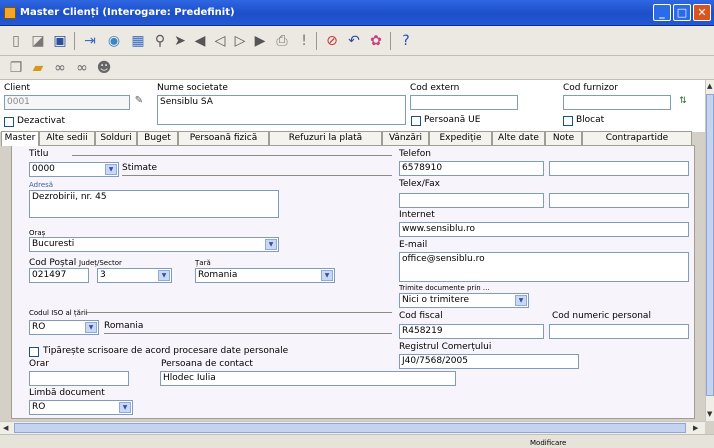 The height and width of the screenshot is (448, 714). What do you see at coordinates (521, 300) in the screenshot?
I see `chevron-down-icon: ▼` at bounding box center [521, 300].